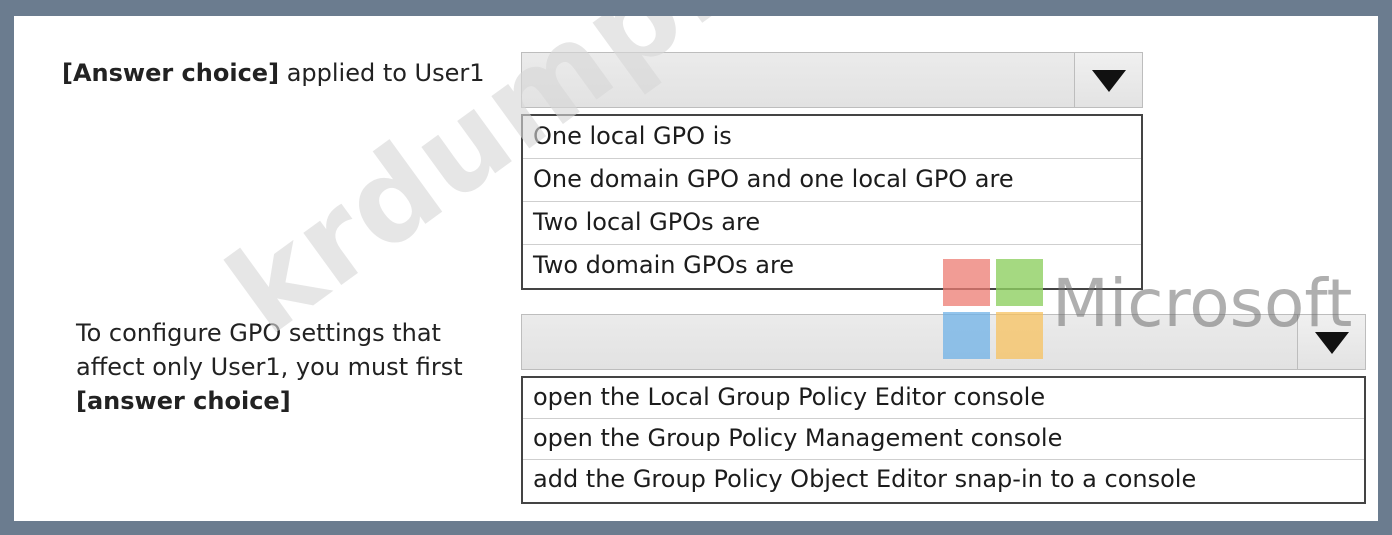  What do you see at coordinates (1202, 303) in the screenshot?
I see `microsoft-wordmark: Microsoft` at bounding box center [1202, 303].